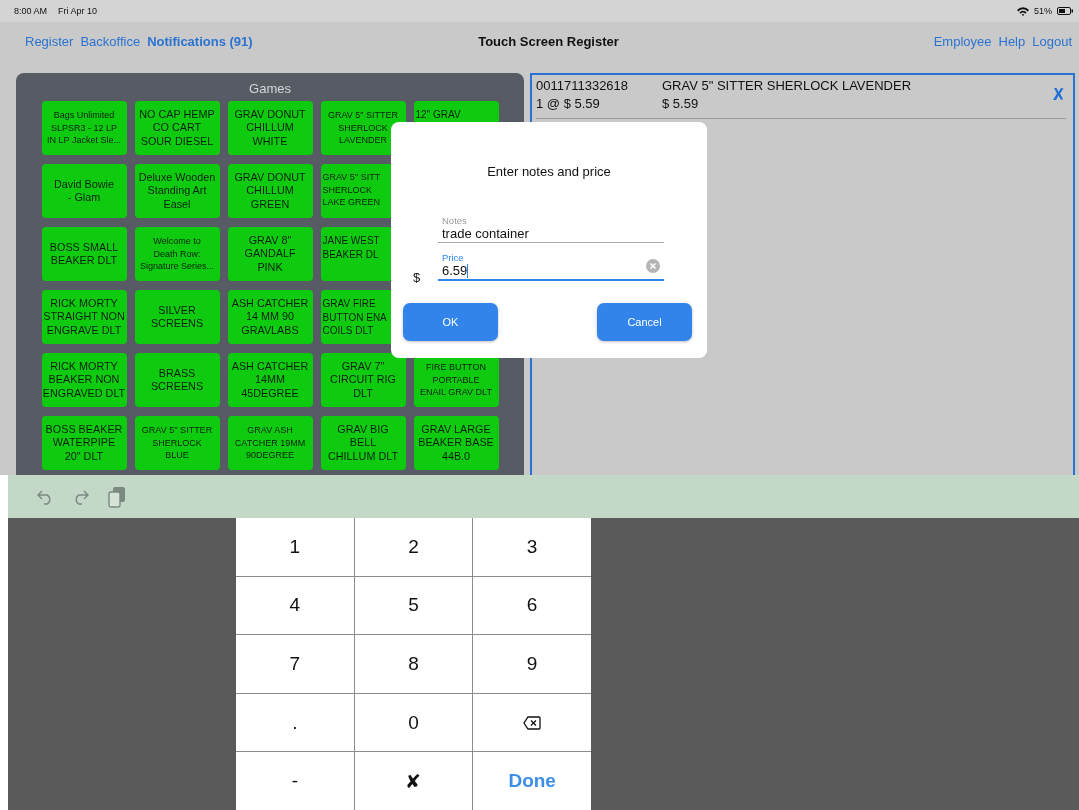 The height and width of the screenshot is (810, 1079). What do you see at coordinates (270, 443) in the screenshot?
I see `product-tile: GRAV ASH CATCHER 19MM 90DEGREE` at bounding box center [270, 443].